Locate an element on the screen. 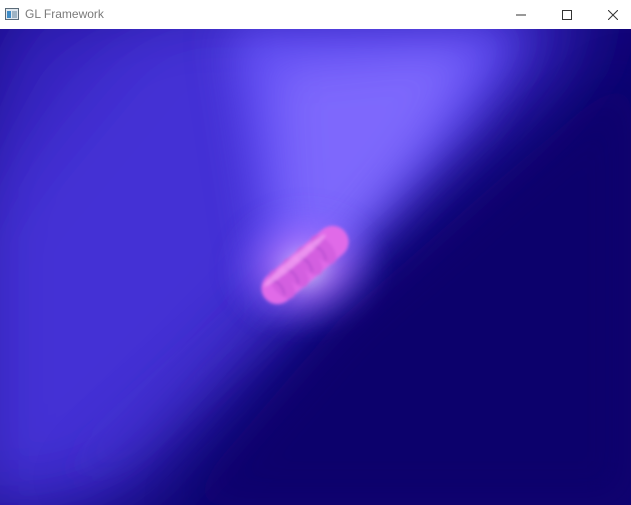 This screenshot has height=505, width=631. window-title: GL Framework is located at coordinates (64, 14).